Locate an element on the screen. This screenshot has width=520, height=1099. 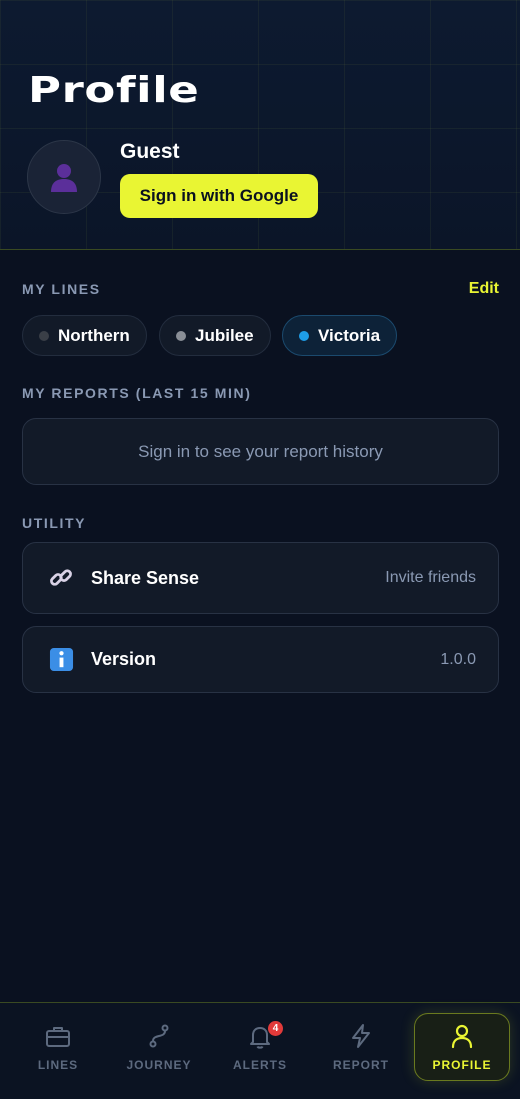
bottom-nav: LINES JOURNEY 4 ALERTS REPORT PROFILE is located at coordinates (260, 1050).